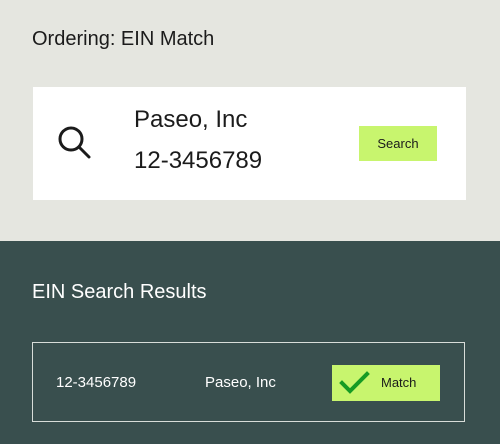 The width and height of the screenshot is (500, 444). Describe the element at coordinates (398, 143) in the screenshot. I see `search-button: Search` at that location.